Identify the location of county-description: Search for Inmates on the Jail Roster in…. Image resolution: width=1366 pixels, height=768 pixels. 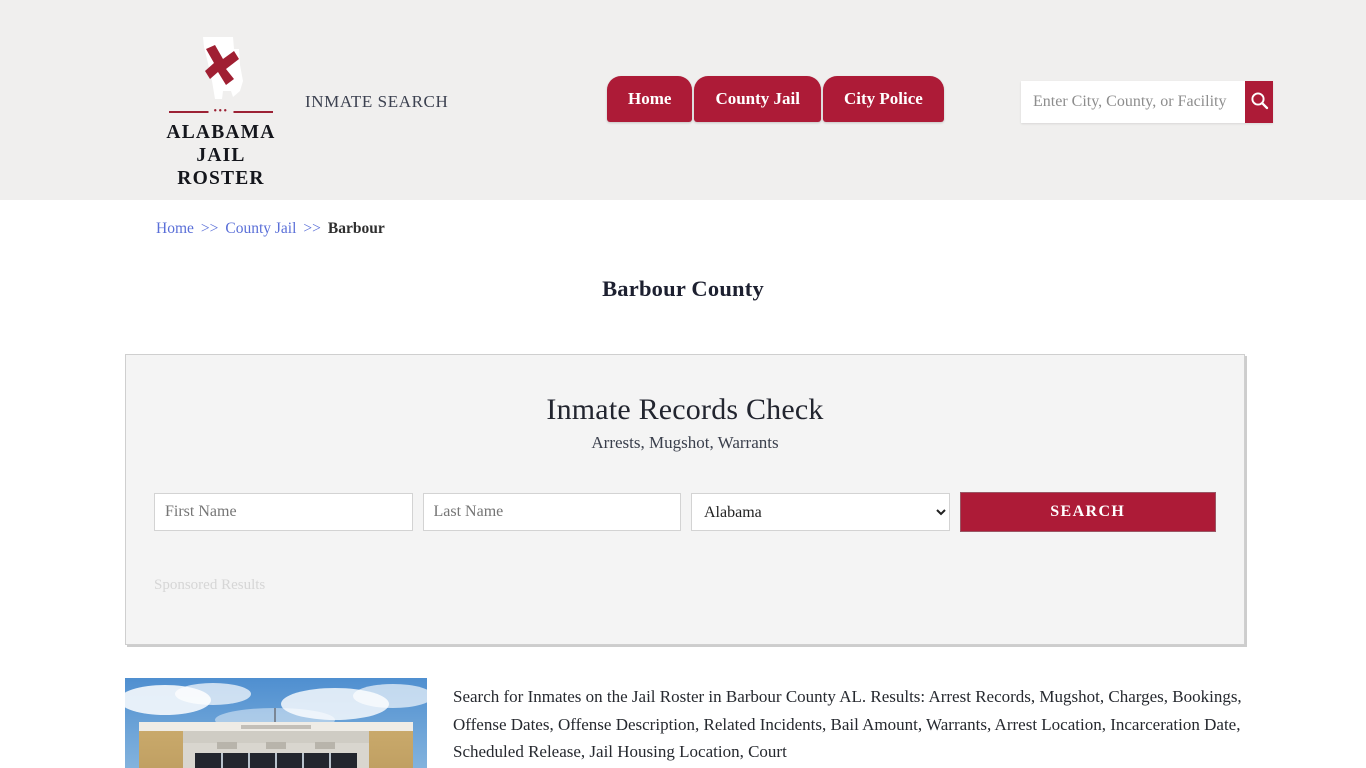
(847, 724).